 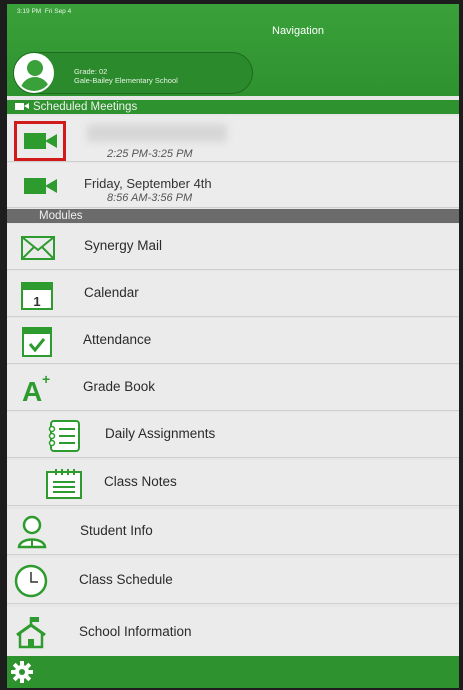 I want to click on school-icon, so click(x=31, y=632).